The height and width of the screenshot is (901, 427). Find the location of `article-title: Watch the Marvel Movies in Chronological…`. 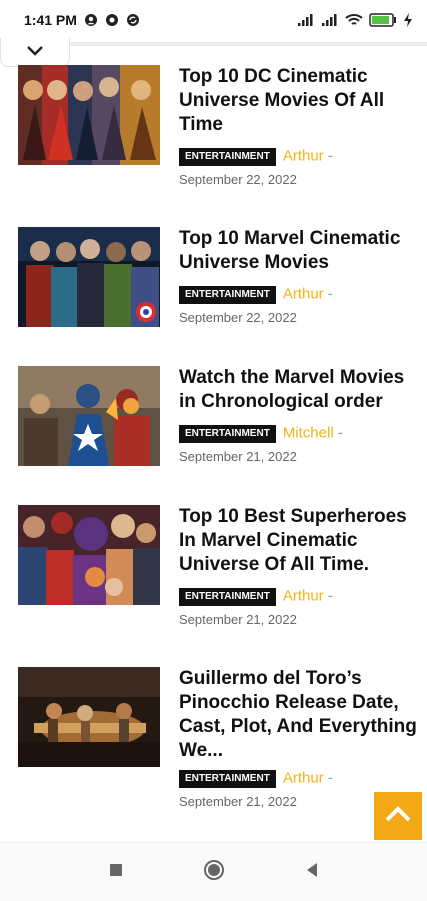

article-title: Watch the Marvel Movies in Chronological… is located at coordinates (299, 390).